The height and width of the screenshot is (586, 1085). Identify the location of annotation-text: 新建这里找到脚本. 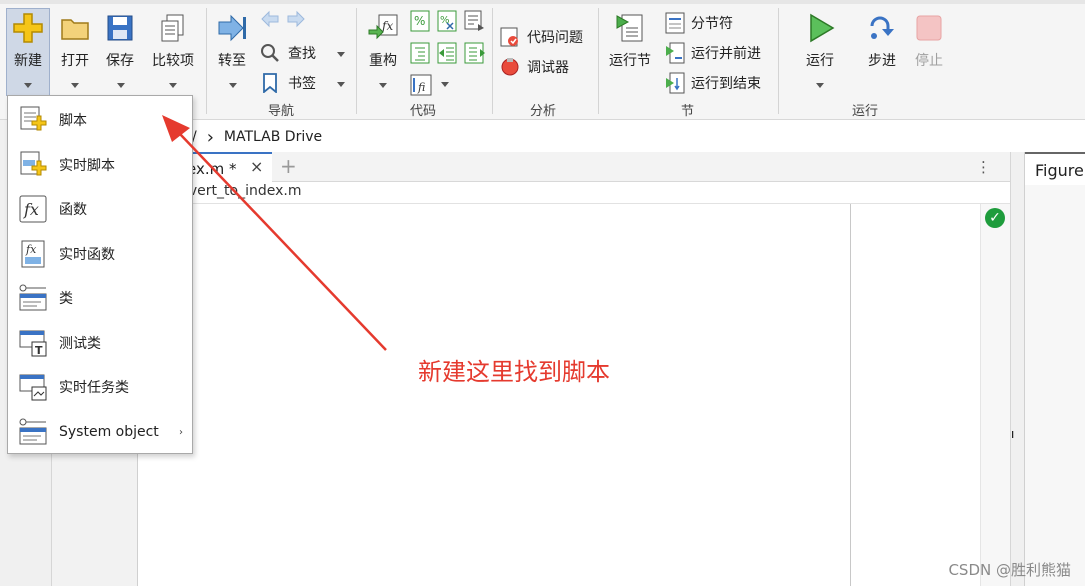
(514, 372).